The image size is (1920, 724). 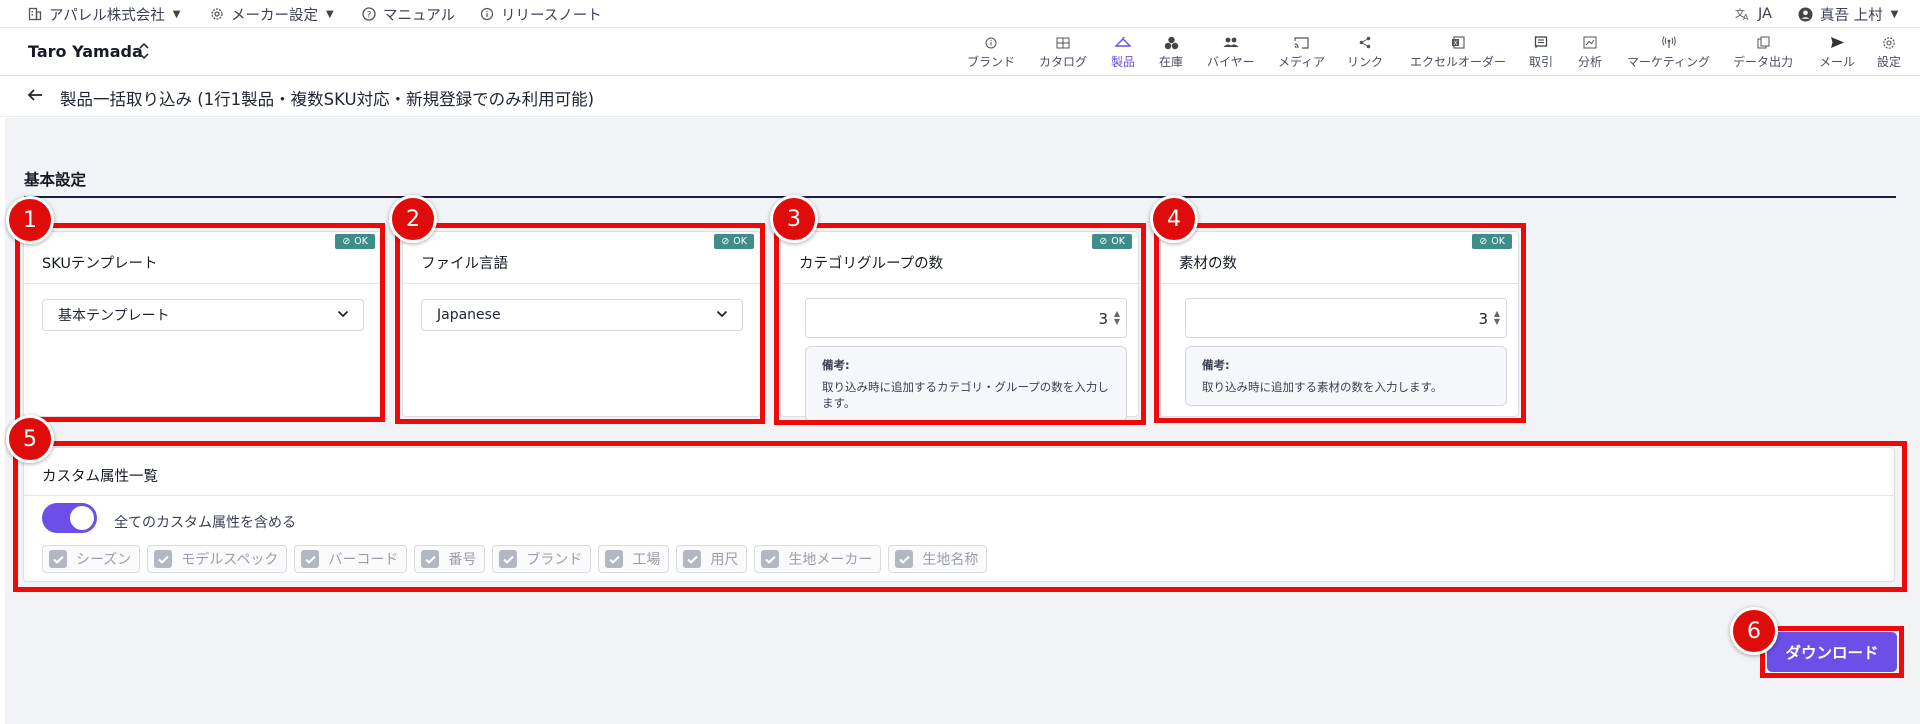 What do you see at coordinates (1365, 62) in the screenshot?
I see `nav-label: リンク` at bounding box center [1365, 62].